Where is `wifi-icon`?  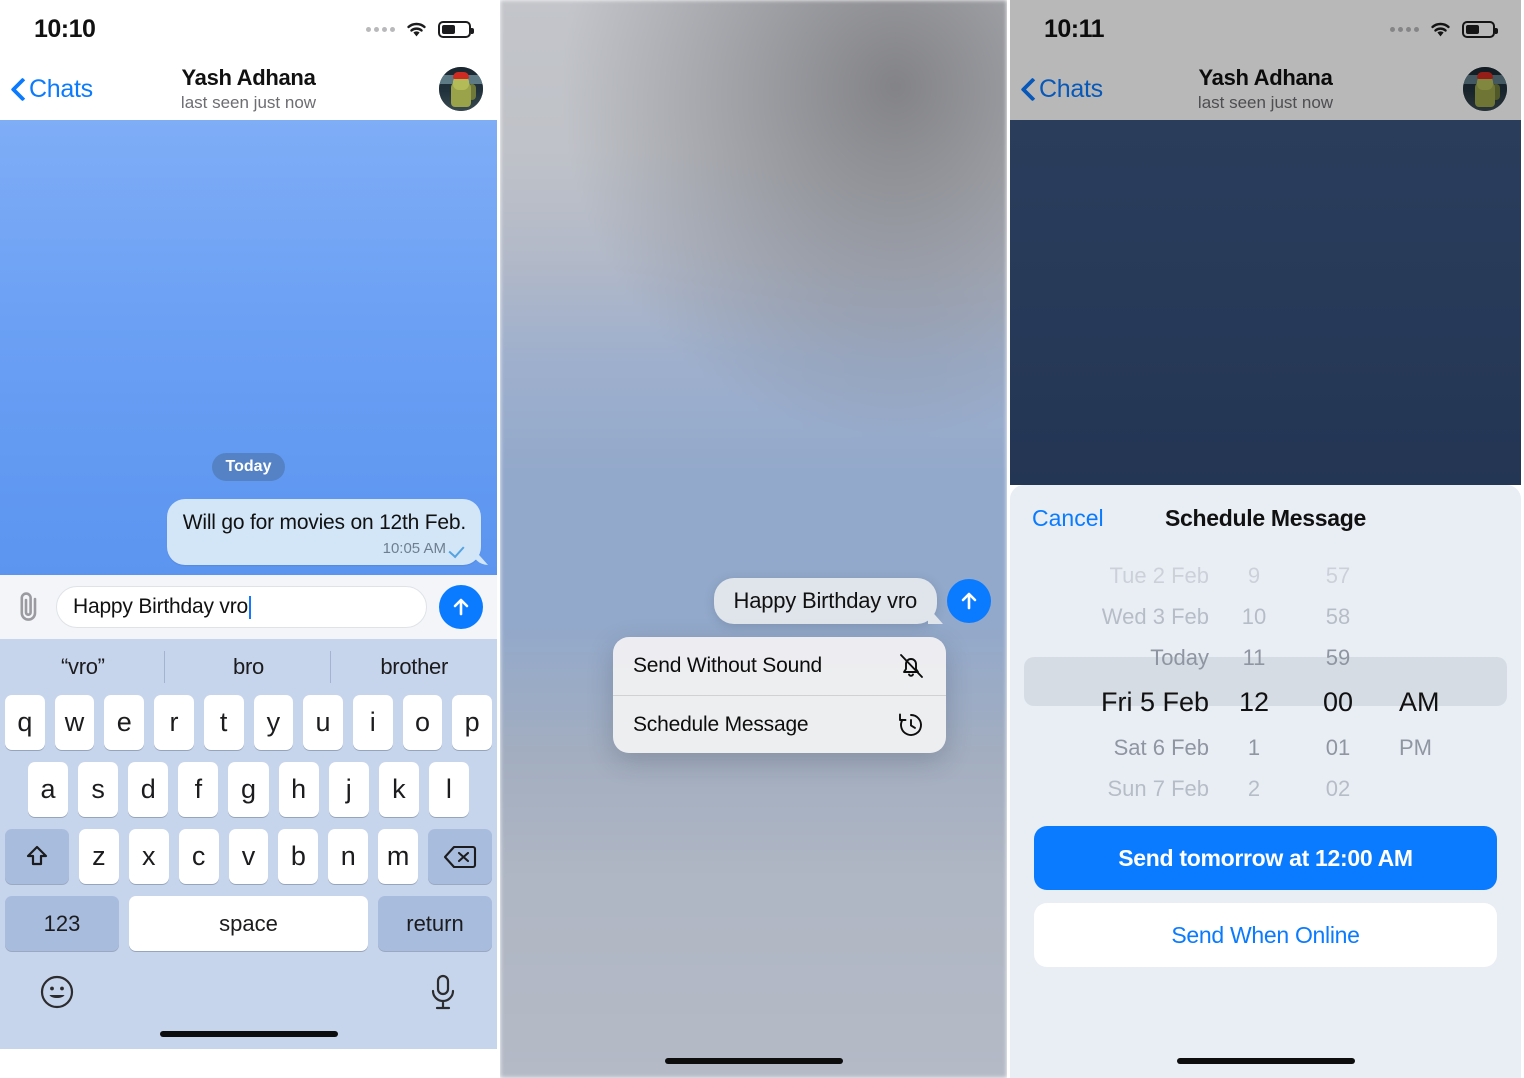 wifi-icon is located at coordinates (416, 29).